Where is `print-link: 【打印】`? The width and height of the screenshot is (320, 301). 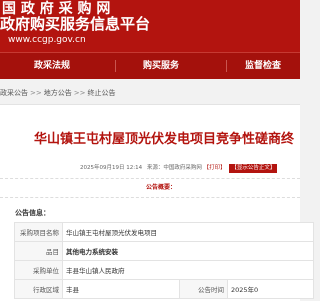 print-link: 【打印】 is located at coordinates (215, 168).